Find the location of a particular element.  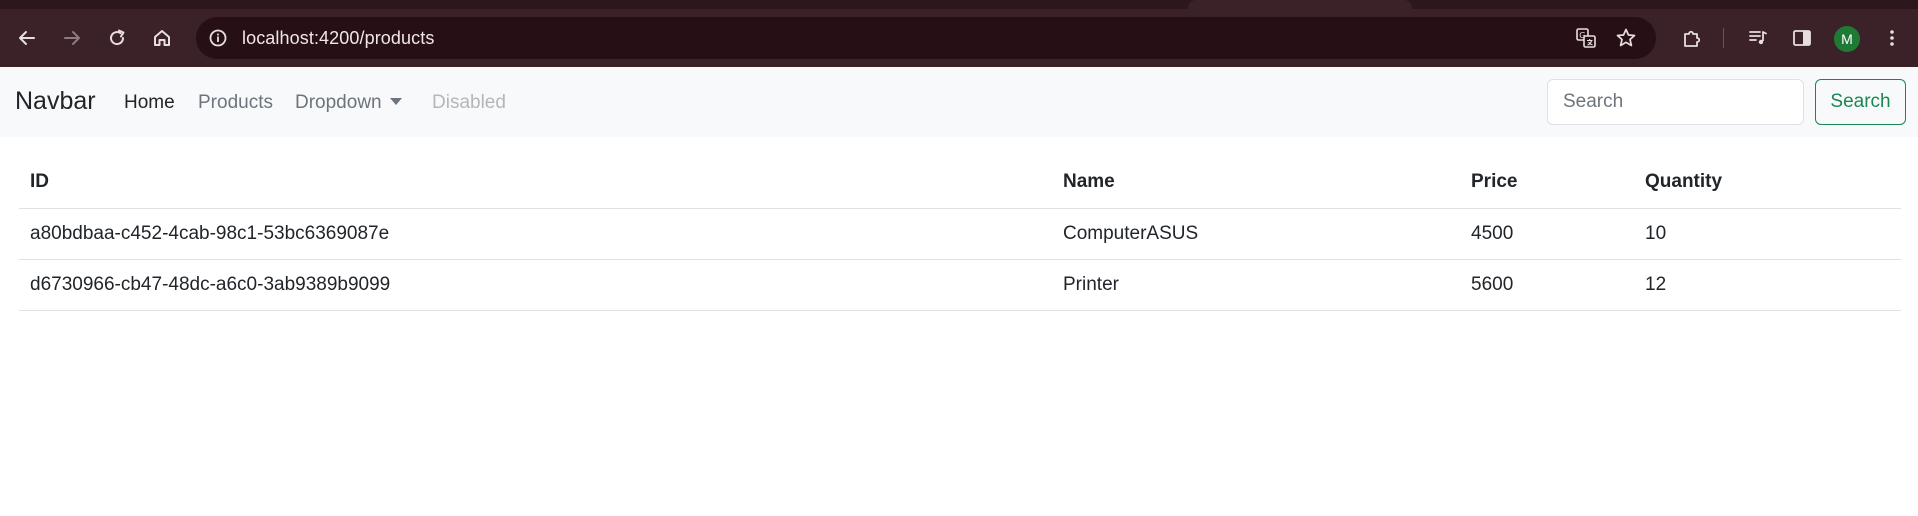

three-dots-icon is located at coordinates (1892, 38).